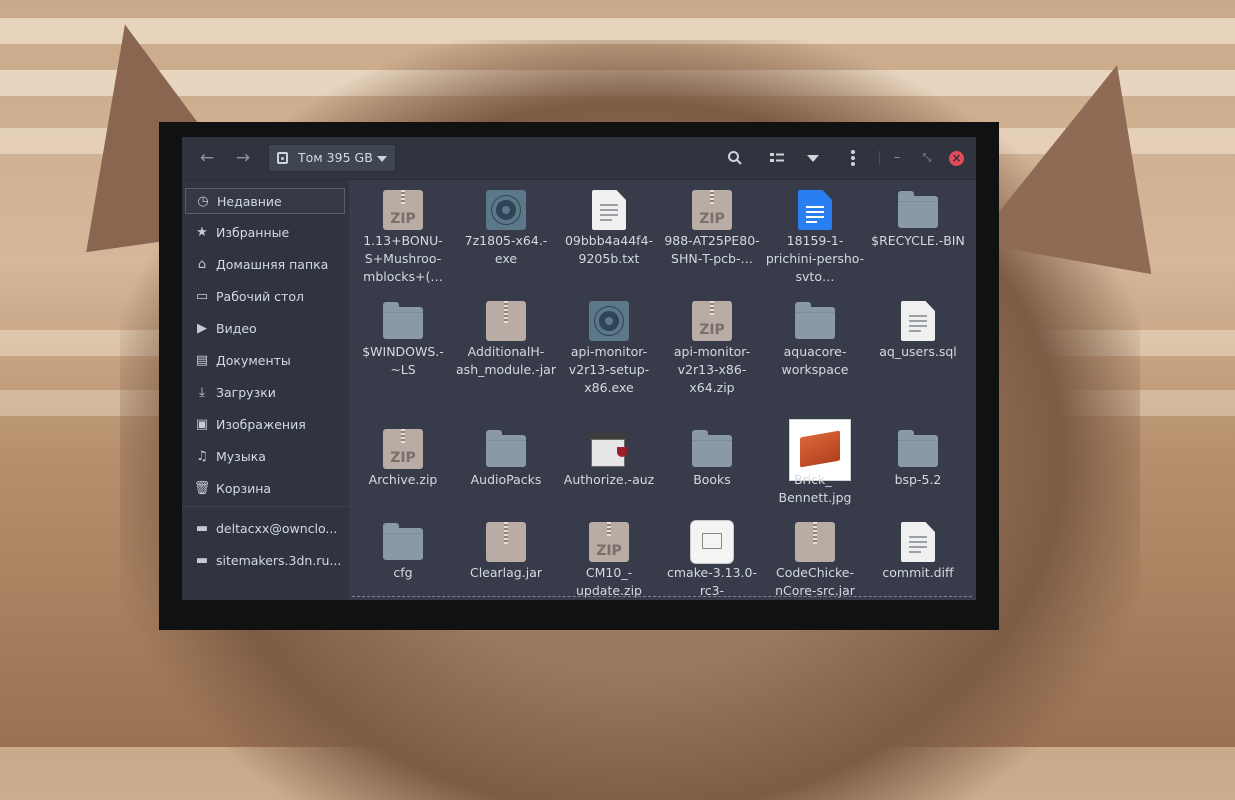  What do you see at coordinates (202, 328) in the screenshot?
I see `video-icon: ▶` at bounding box center [202, 328].